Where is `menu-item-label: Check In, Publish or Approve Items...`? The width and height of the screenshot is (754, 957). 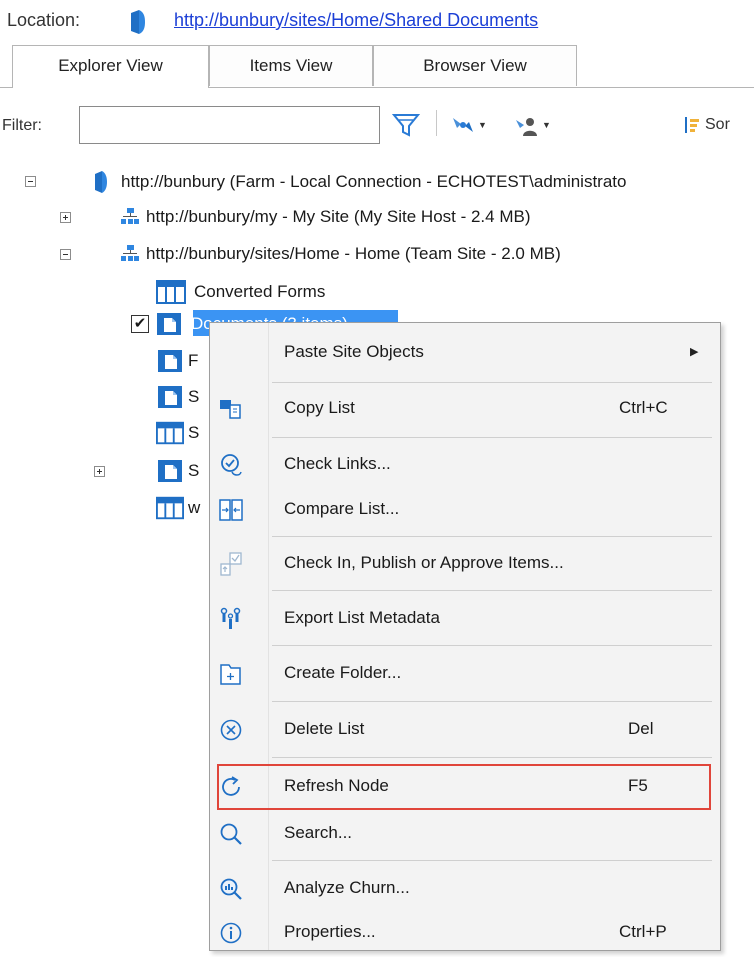 menu-item-label: Check In, Publish or Approve Items... is located at coordinates (424, 562).